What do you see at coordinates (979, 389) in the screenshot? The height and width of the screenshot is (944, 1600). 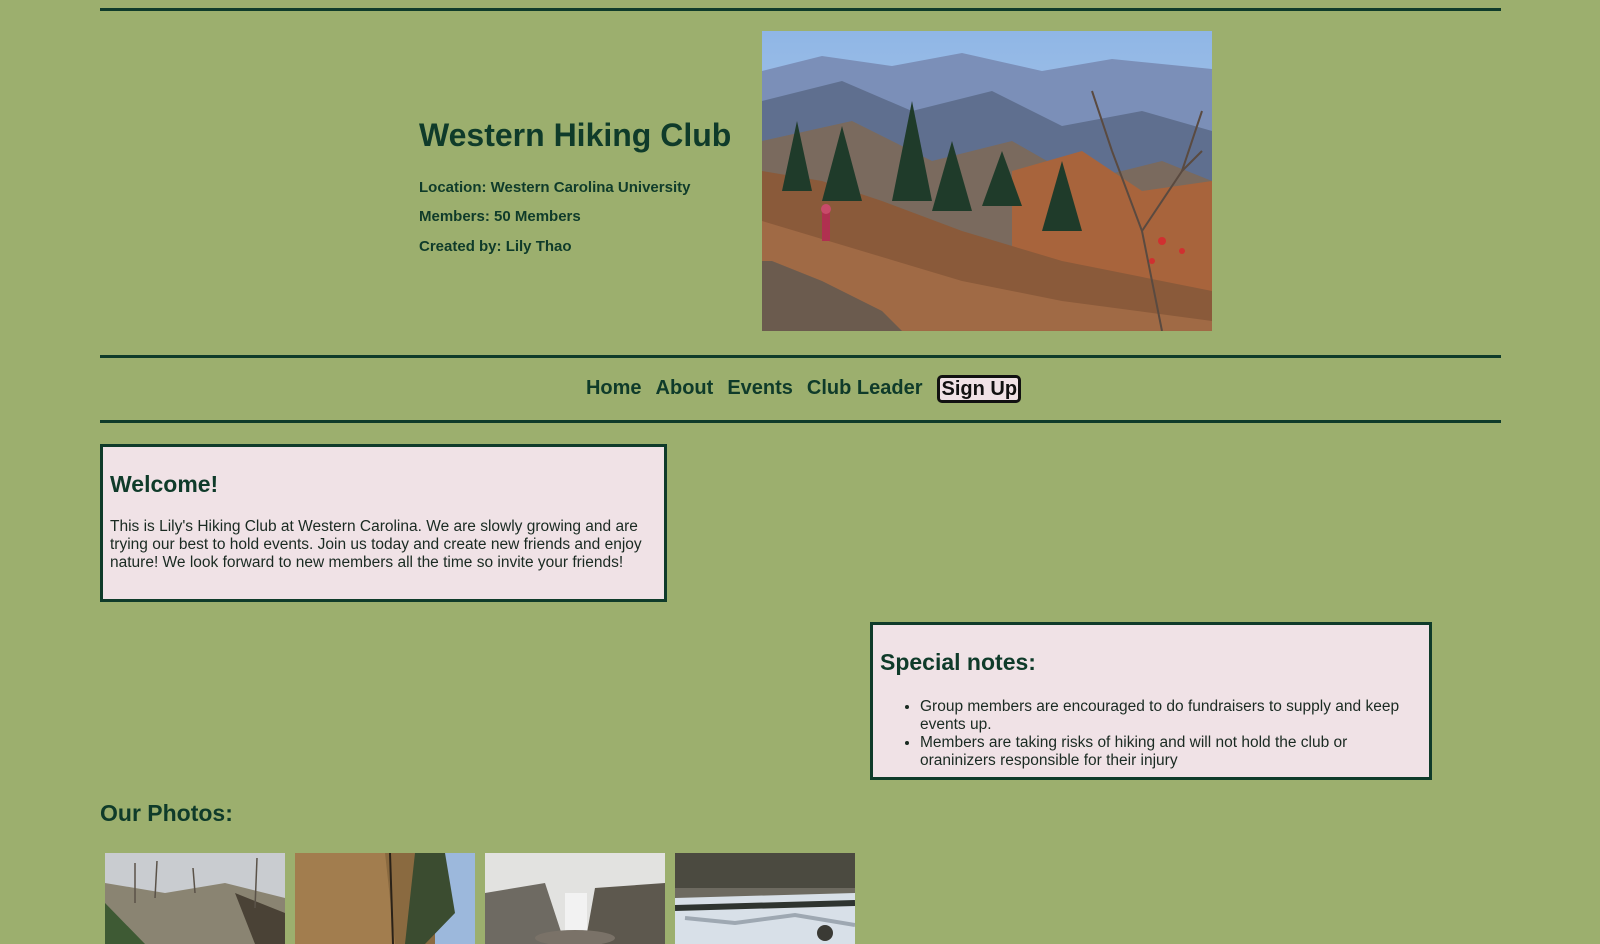 I see `sign-up-button: Sign Up` at bounding box center [979, 389].